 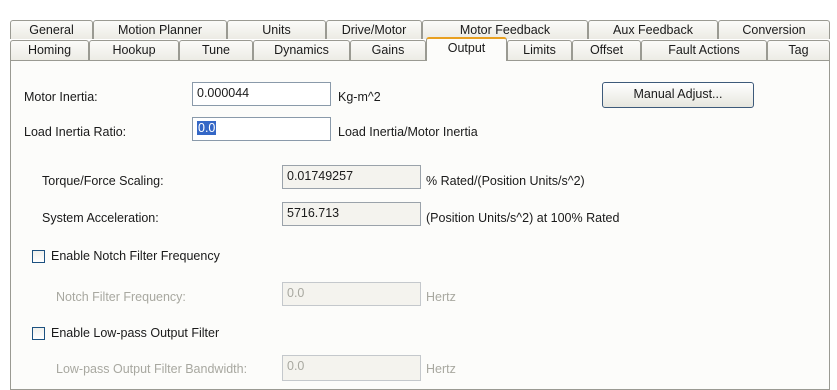 What do you see at coordinates (374, 29) in the screenshot?
I see `tab-drive-motor: Drive/Motor` at bounding box center [374, 29].